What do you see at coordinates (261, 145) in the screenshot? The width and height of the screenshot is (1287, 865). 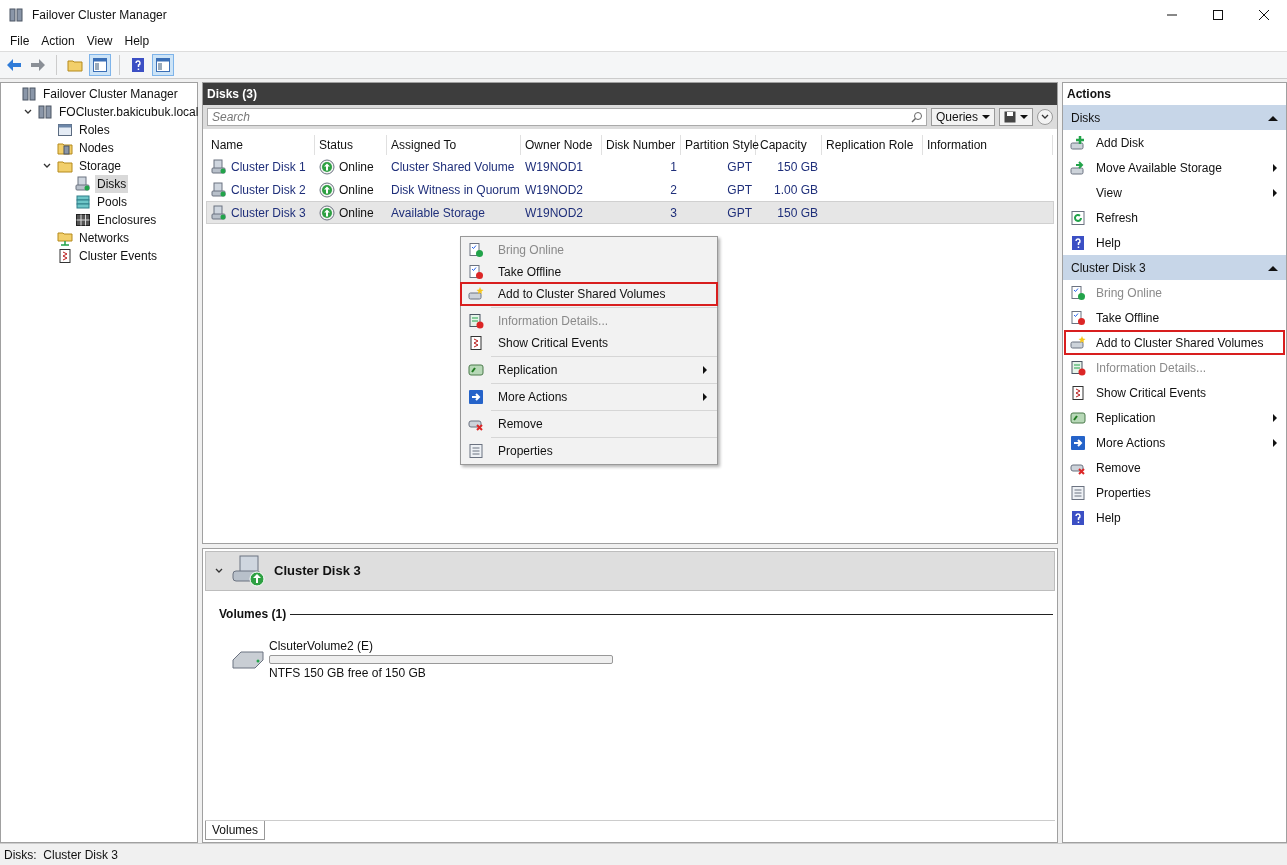 I see `column-header: Name` at bounding box center [261, 145].